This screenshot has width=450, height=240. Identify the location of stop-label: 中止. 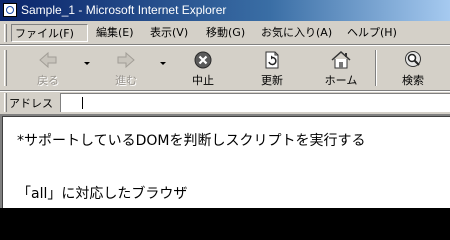
(203, 80).